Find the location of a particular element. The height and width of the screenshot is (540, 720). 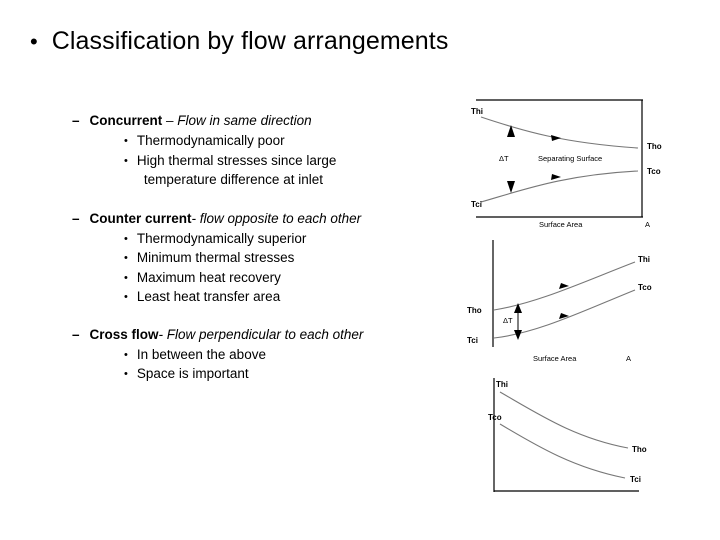

list-item-label-continued: temperature difference at inlet is located at coordinates (233, 179).